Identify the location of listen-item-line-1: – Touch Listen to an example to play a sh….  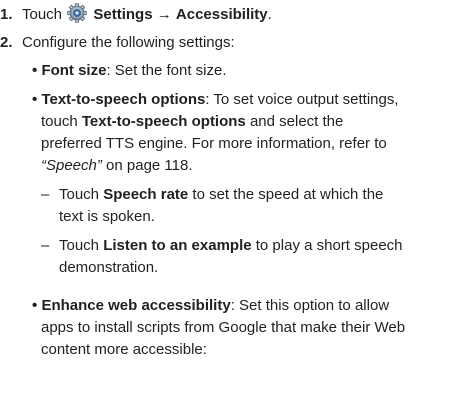
(222, 246).